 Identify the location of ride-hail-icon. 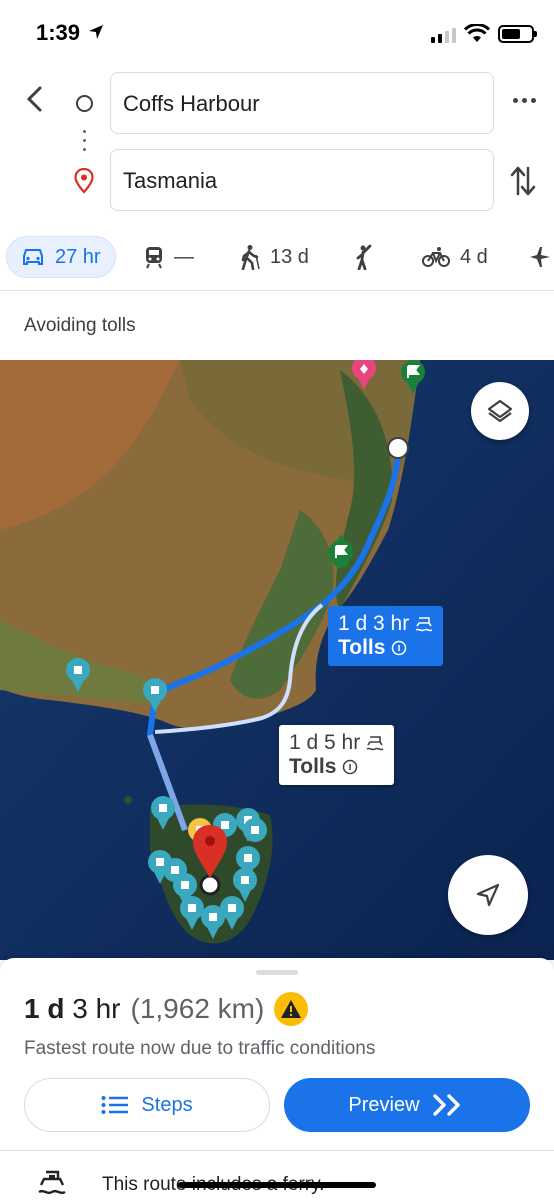
(364, 257).